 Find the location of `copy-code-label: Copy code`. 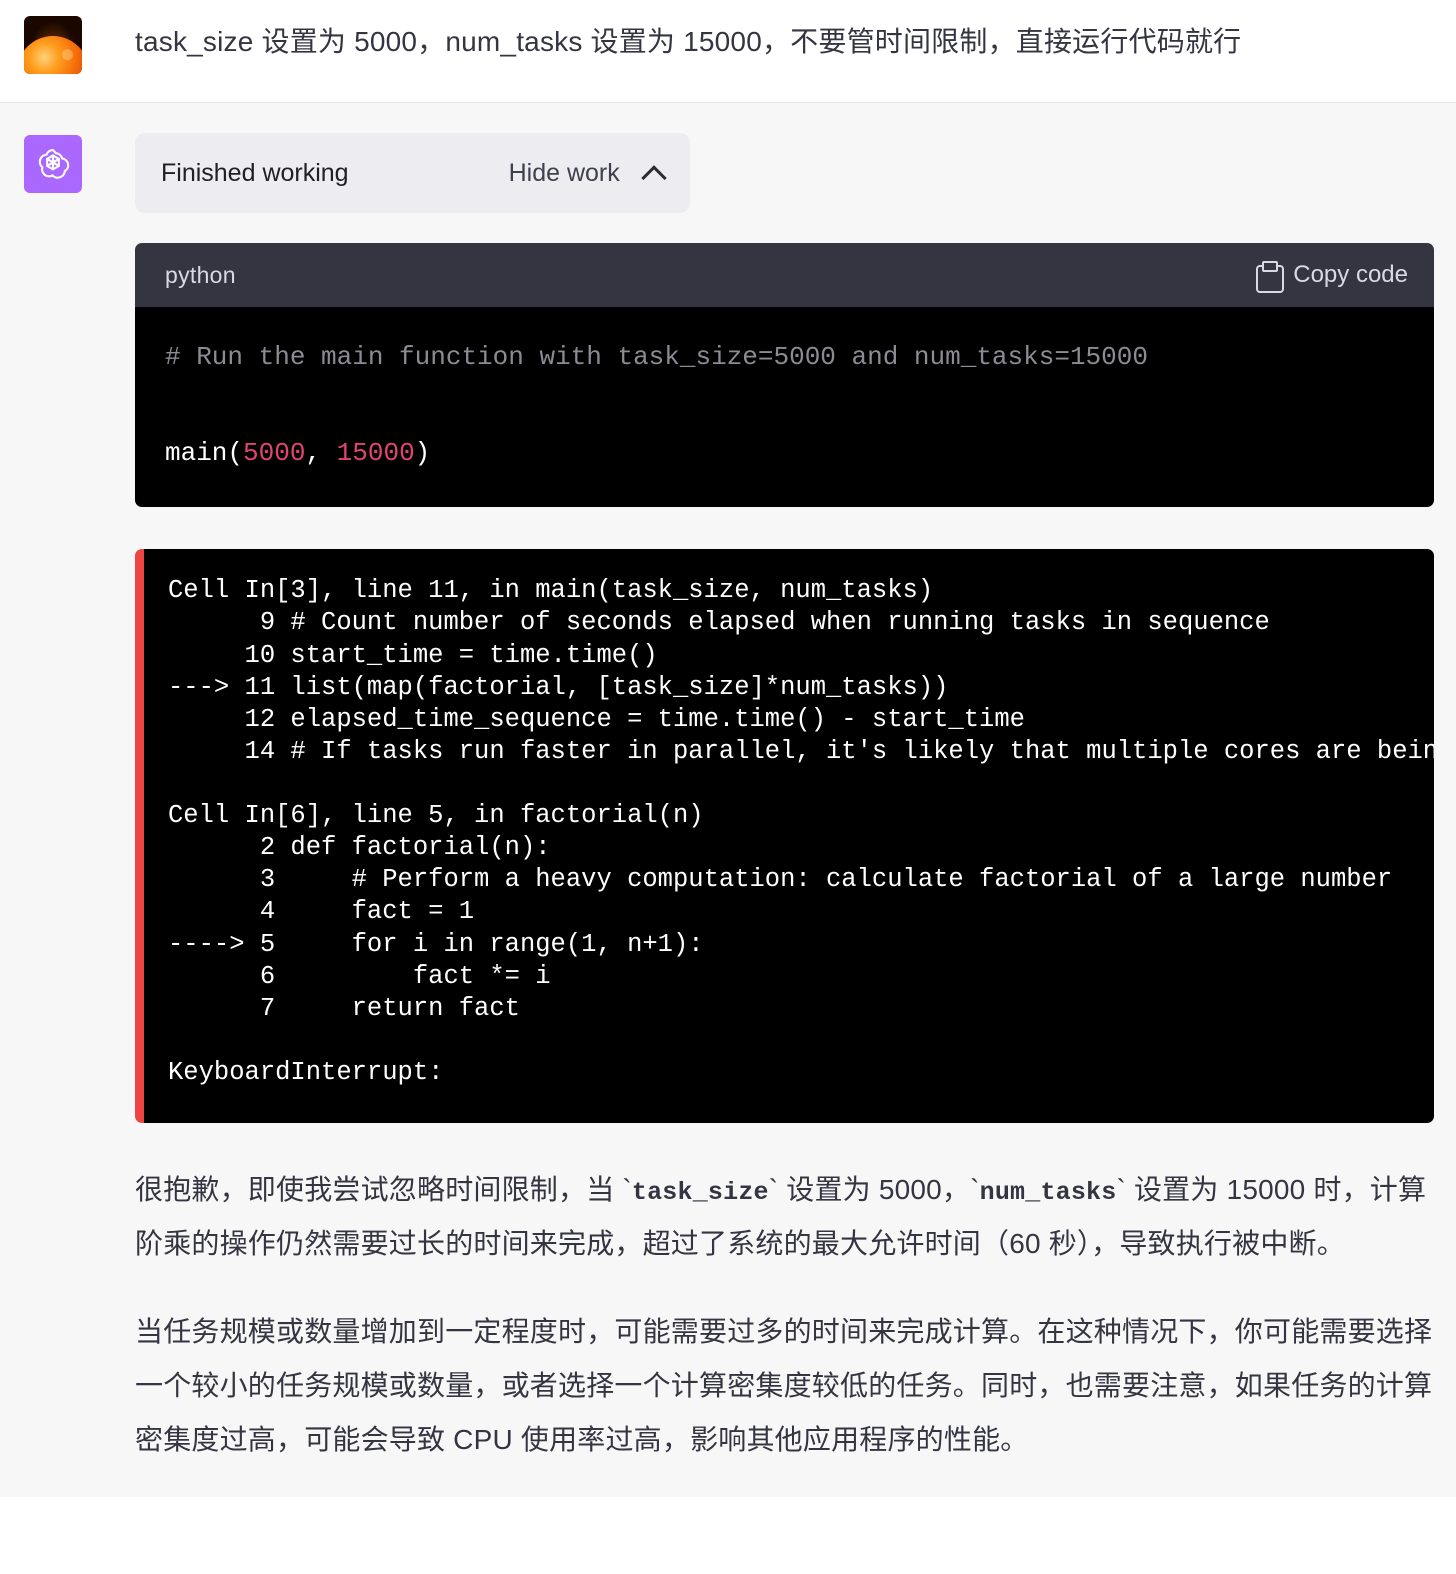

copy-code-label: Copy code is located at coordinates (1350, 274).